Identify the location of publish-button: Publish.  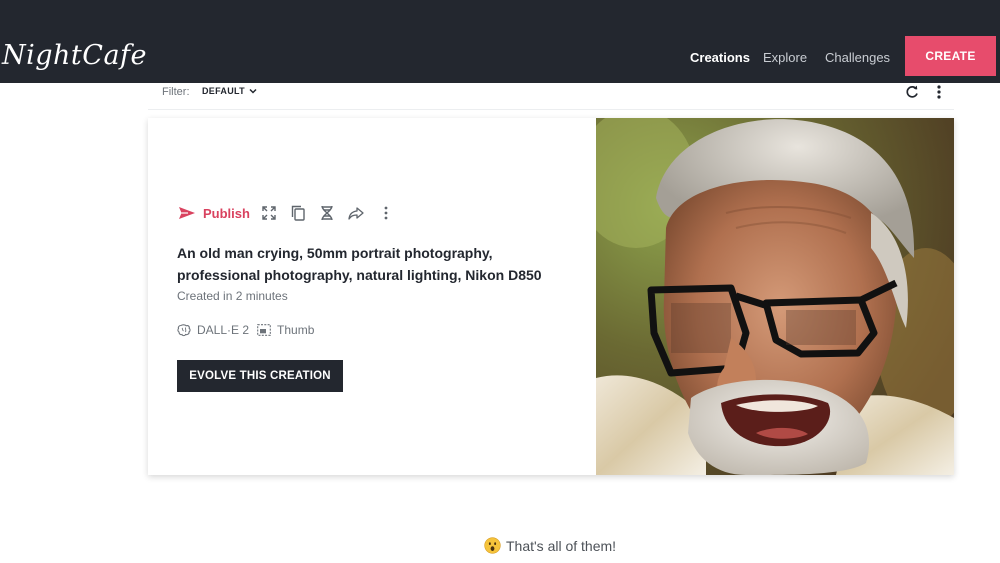
(214, 213).